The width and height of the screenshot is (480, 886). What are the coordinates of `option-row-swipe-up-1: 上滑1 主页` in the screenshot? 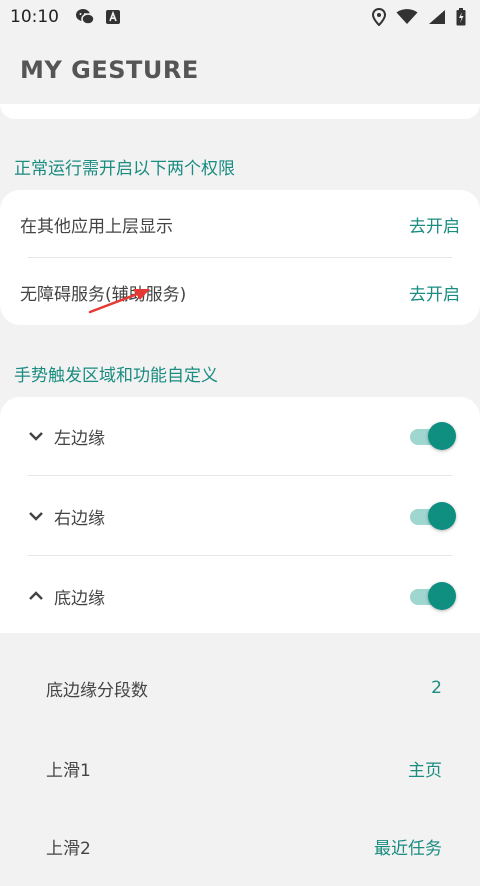 It's located at (240, 768).